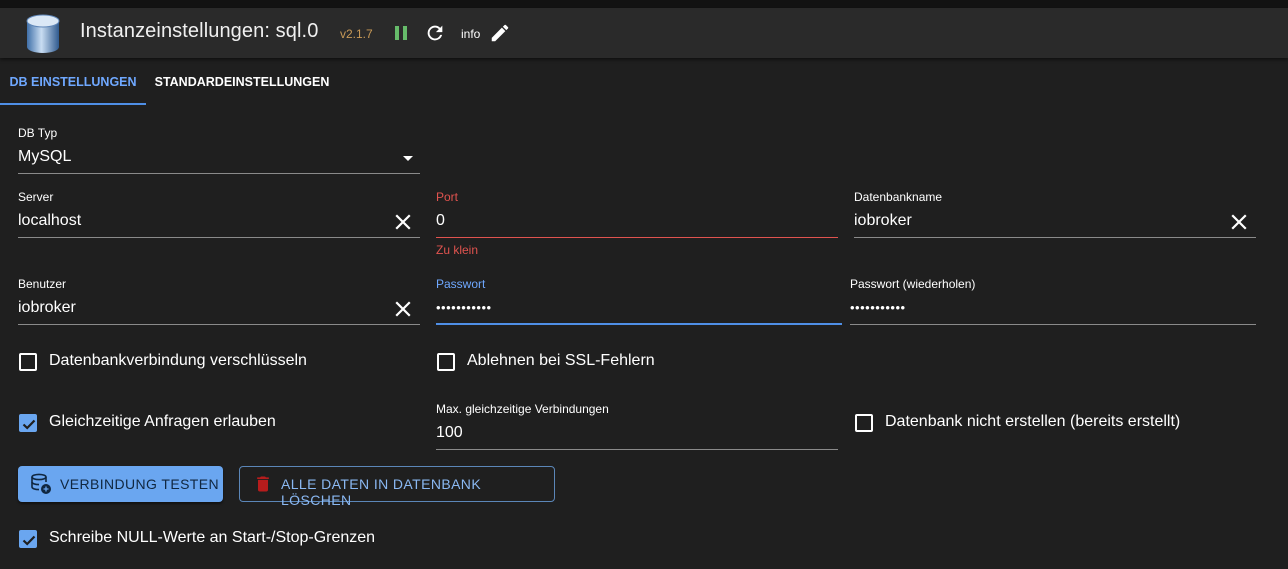 This screenshot has width=1288, height=569. What do you see at coordinates (42, 284) in the screenshot?
I see `user-label: Benutzer` at bounding box center [42, 284].